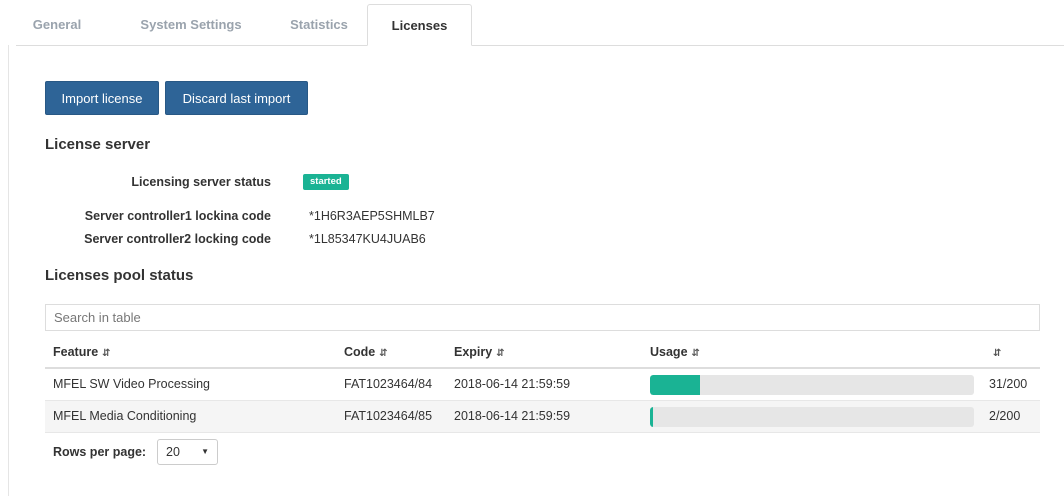  I want to click on controller1-locking-code-value: *1H6R3AEP5SHMLB7, so click(372, 216).